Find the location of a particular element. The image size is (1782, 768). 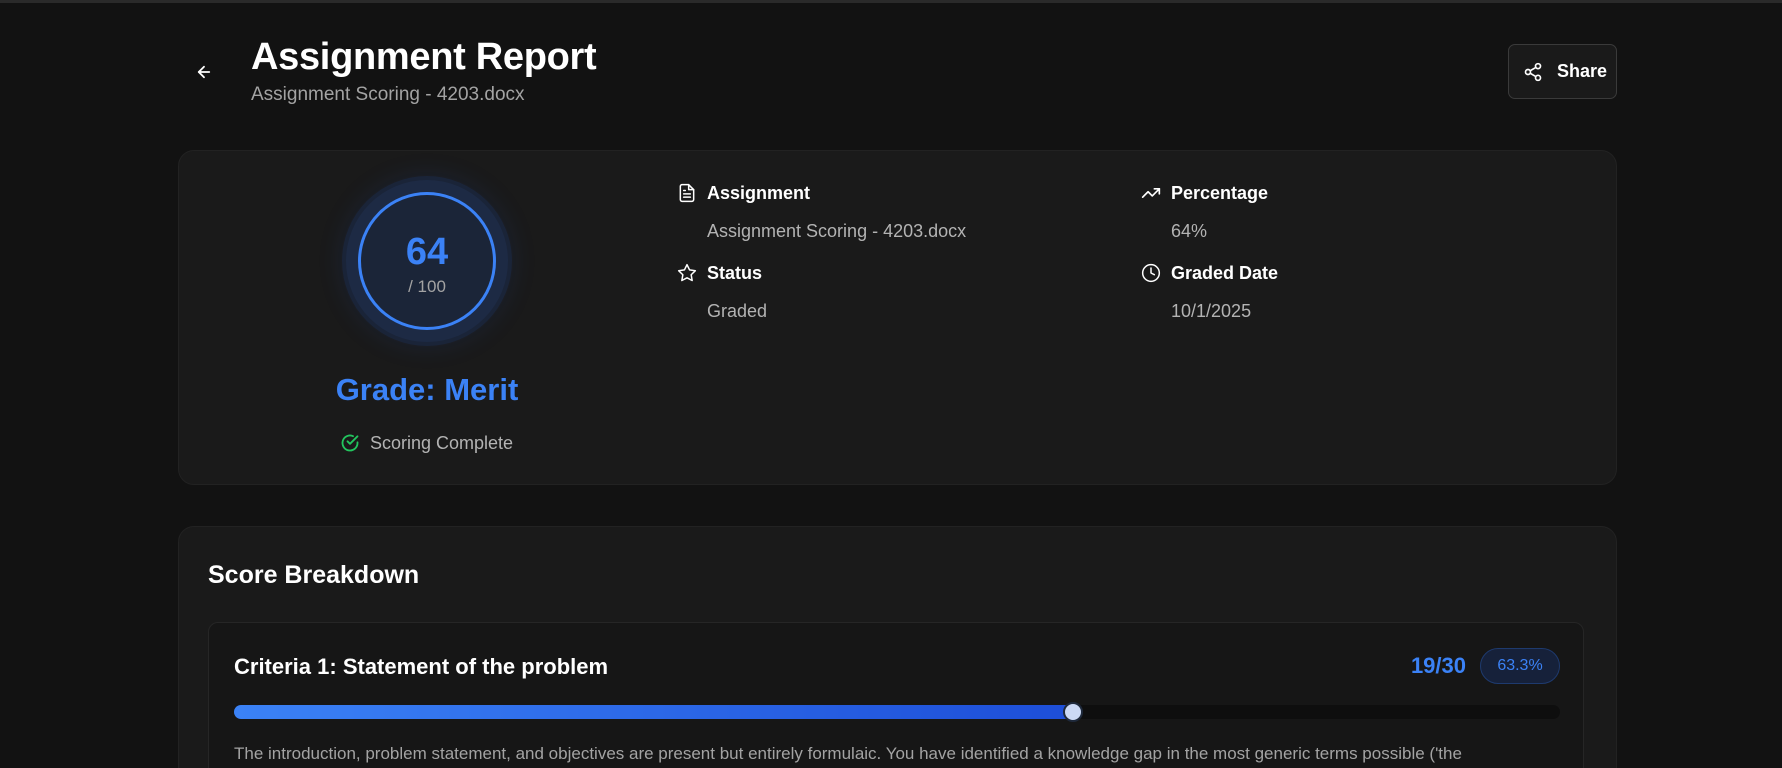

meta-percentage-label: Percentage is located at coordinates (1220, 192).